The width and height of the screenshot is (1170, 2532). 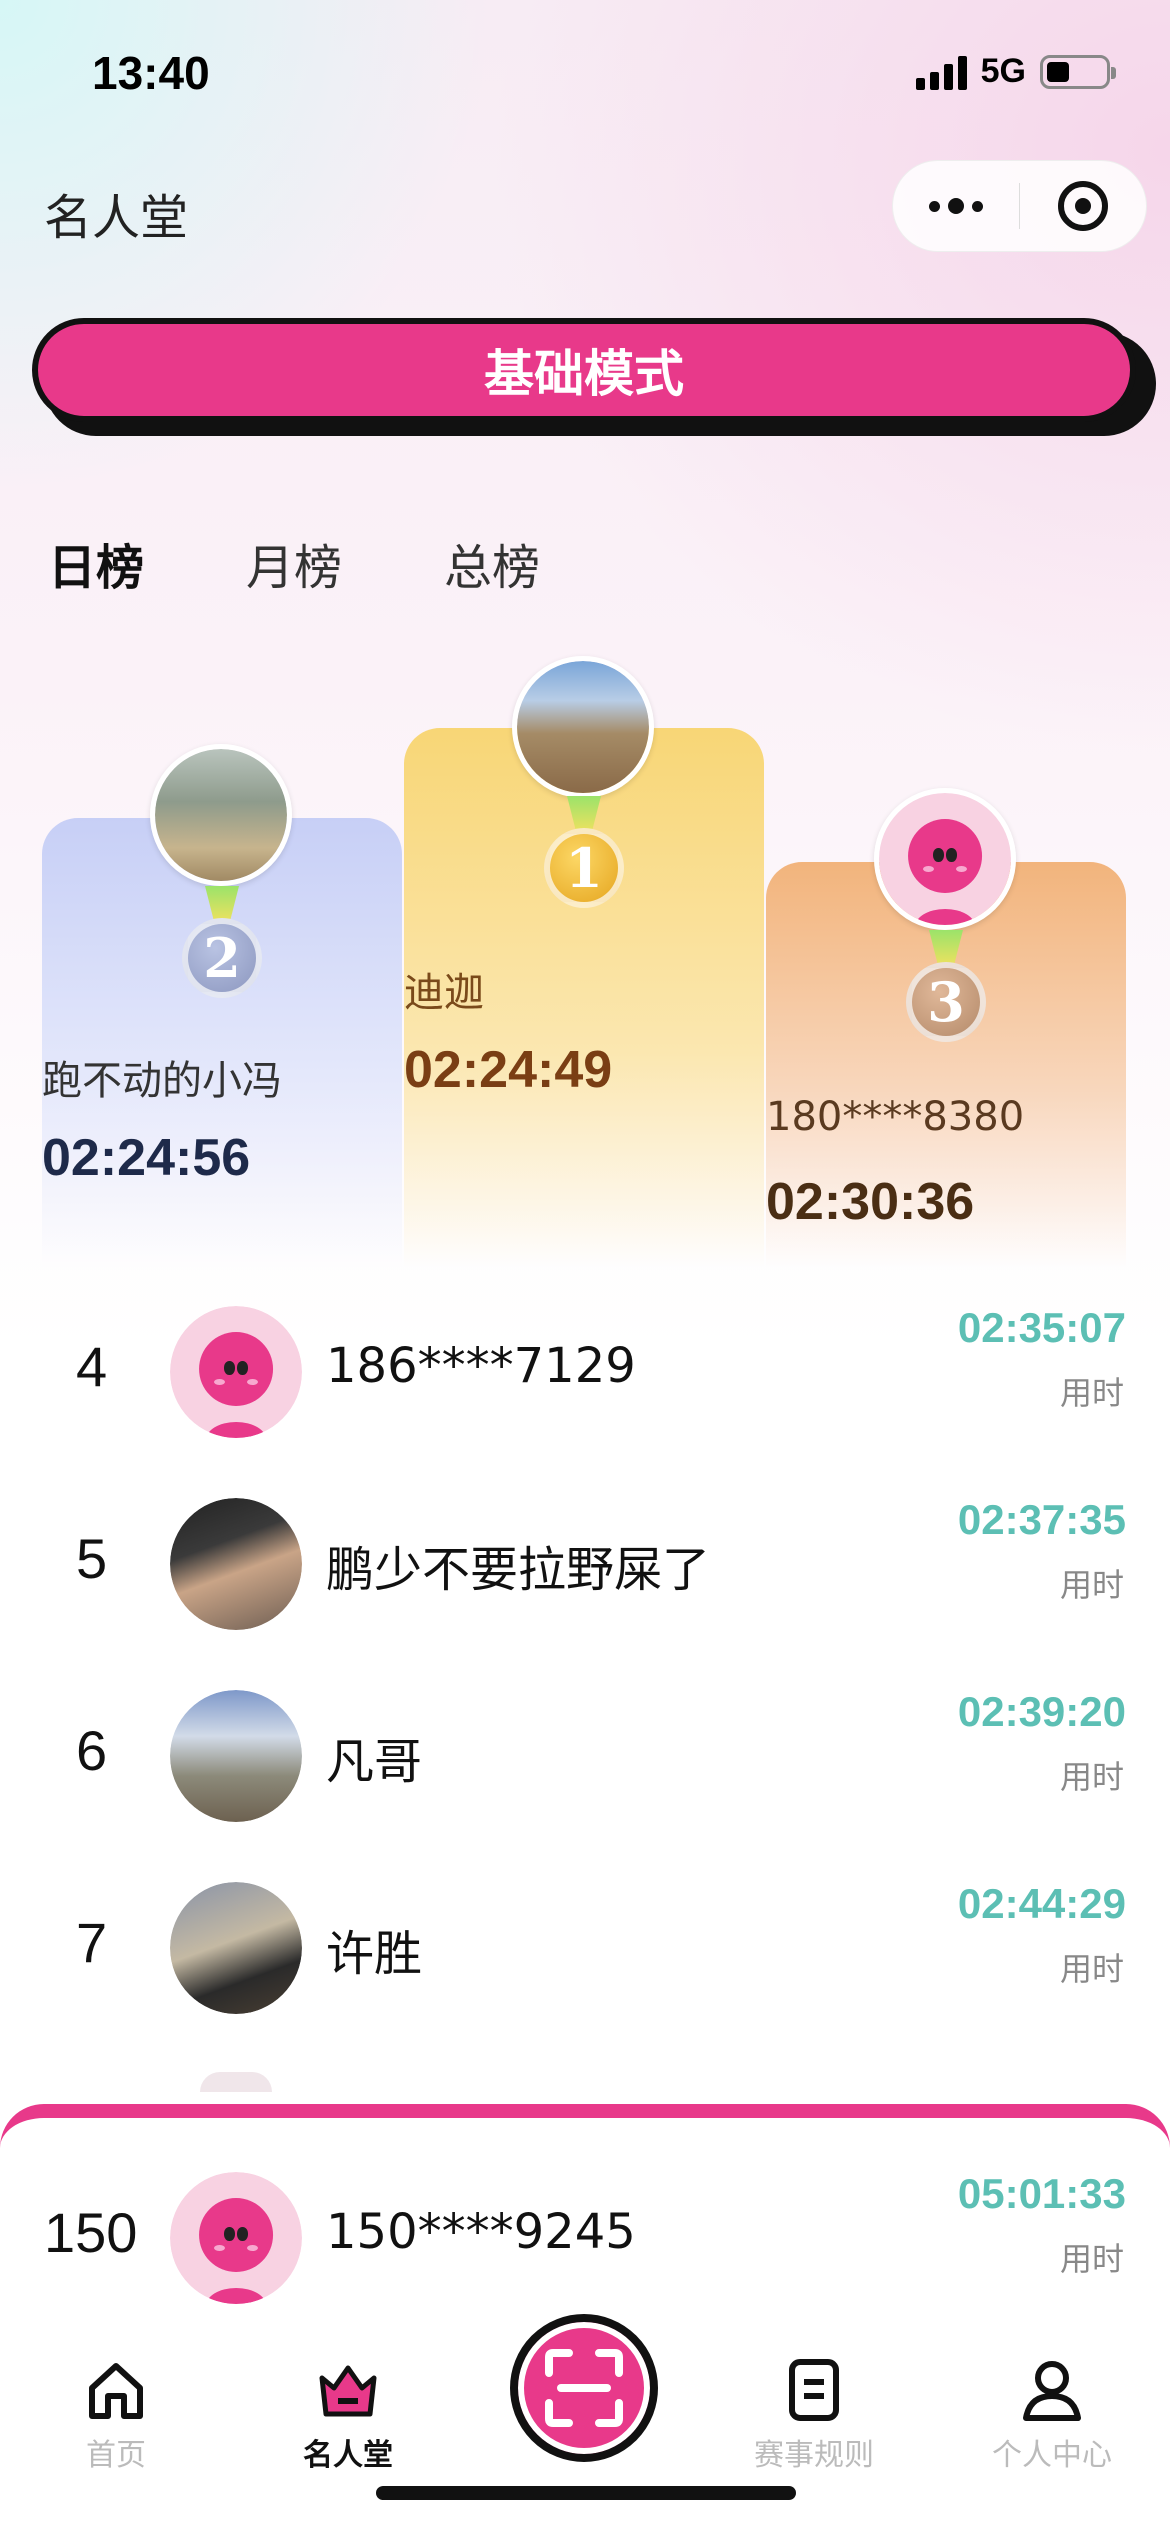 What do you see at coordinates (508, 1070) in the screenshot?
I see `podium-first-time: 02:24:49` at bounding box center [508, 1070].